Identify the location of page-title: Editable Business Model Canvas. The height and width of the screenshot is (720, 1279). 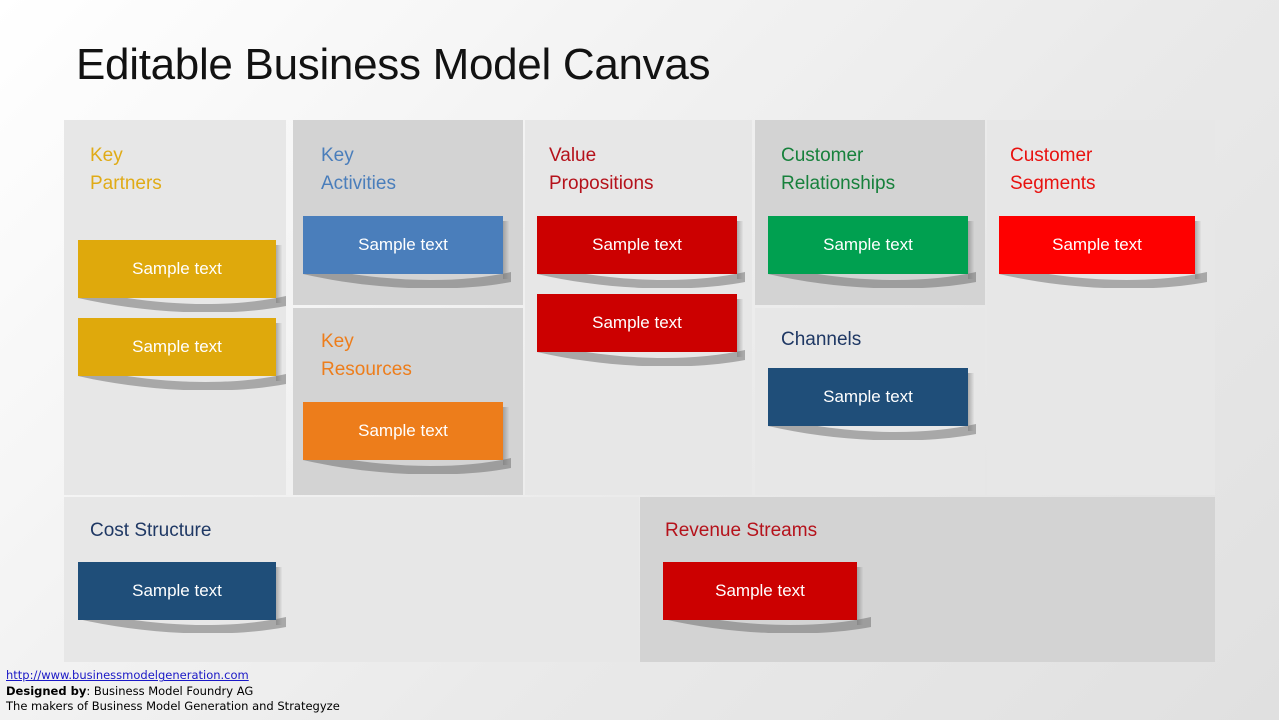
(393, 64).